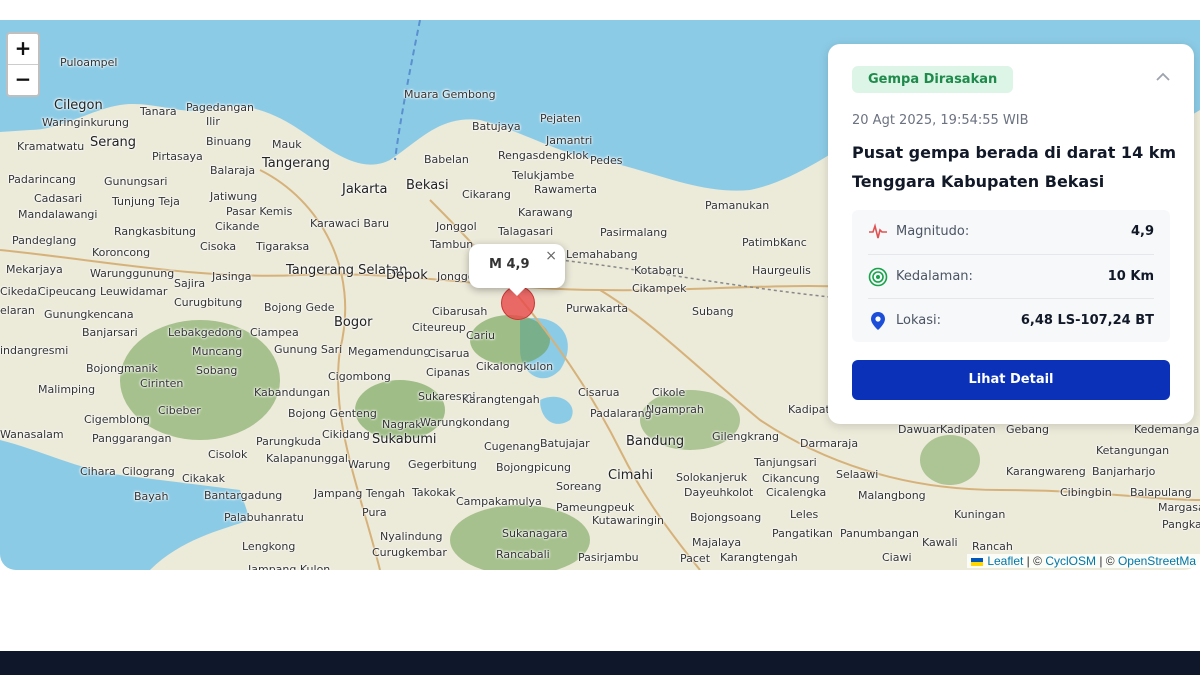 This screenshot has height=675, width=1200. I want to click on place-label: Cipanas, so click(448, 372).